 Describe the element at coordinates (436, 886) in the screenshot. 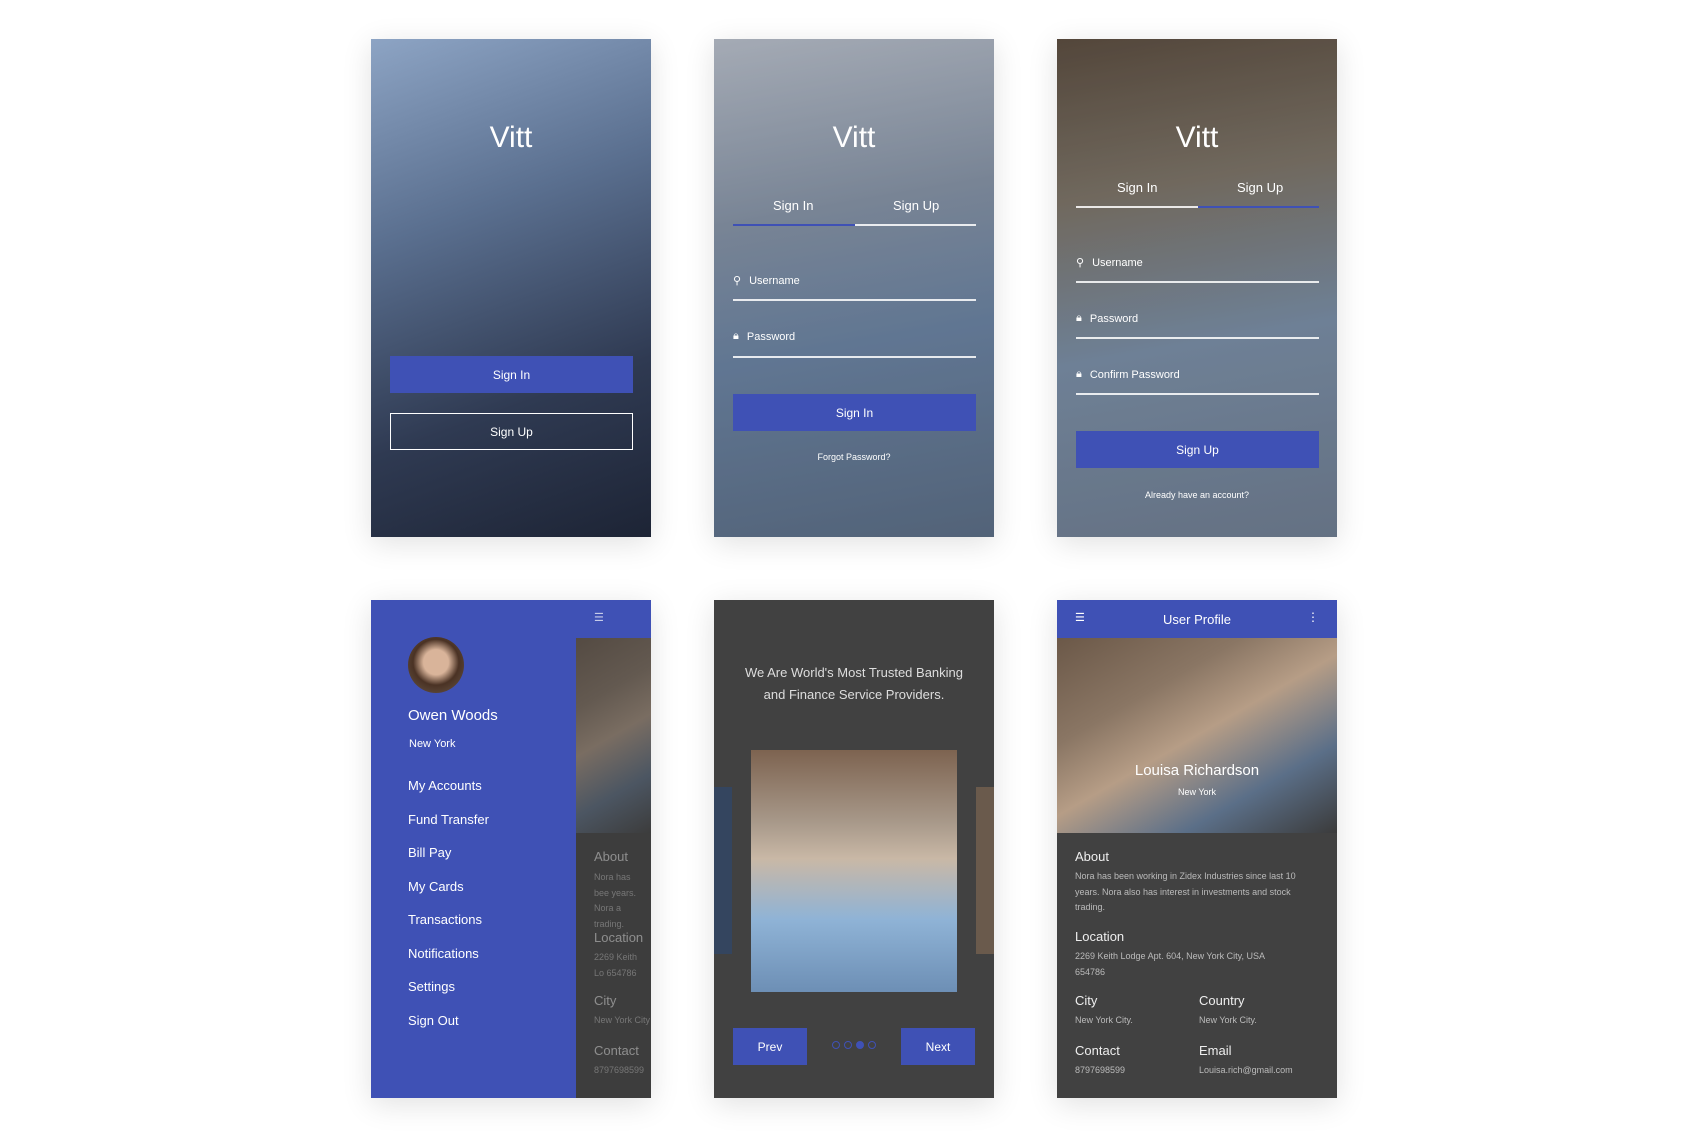

I see `drawer-menu-item: My Cards` at that location.